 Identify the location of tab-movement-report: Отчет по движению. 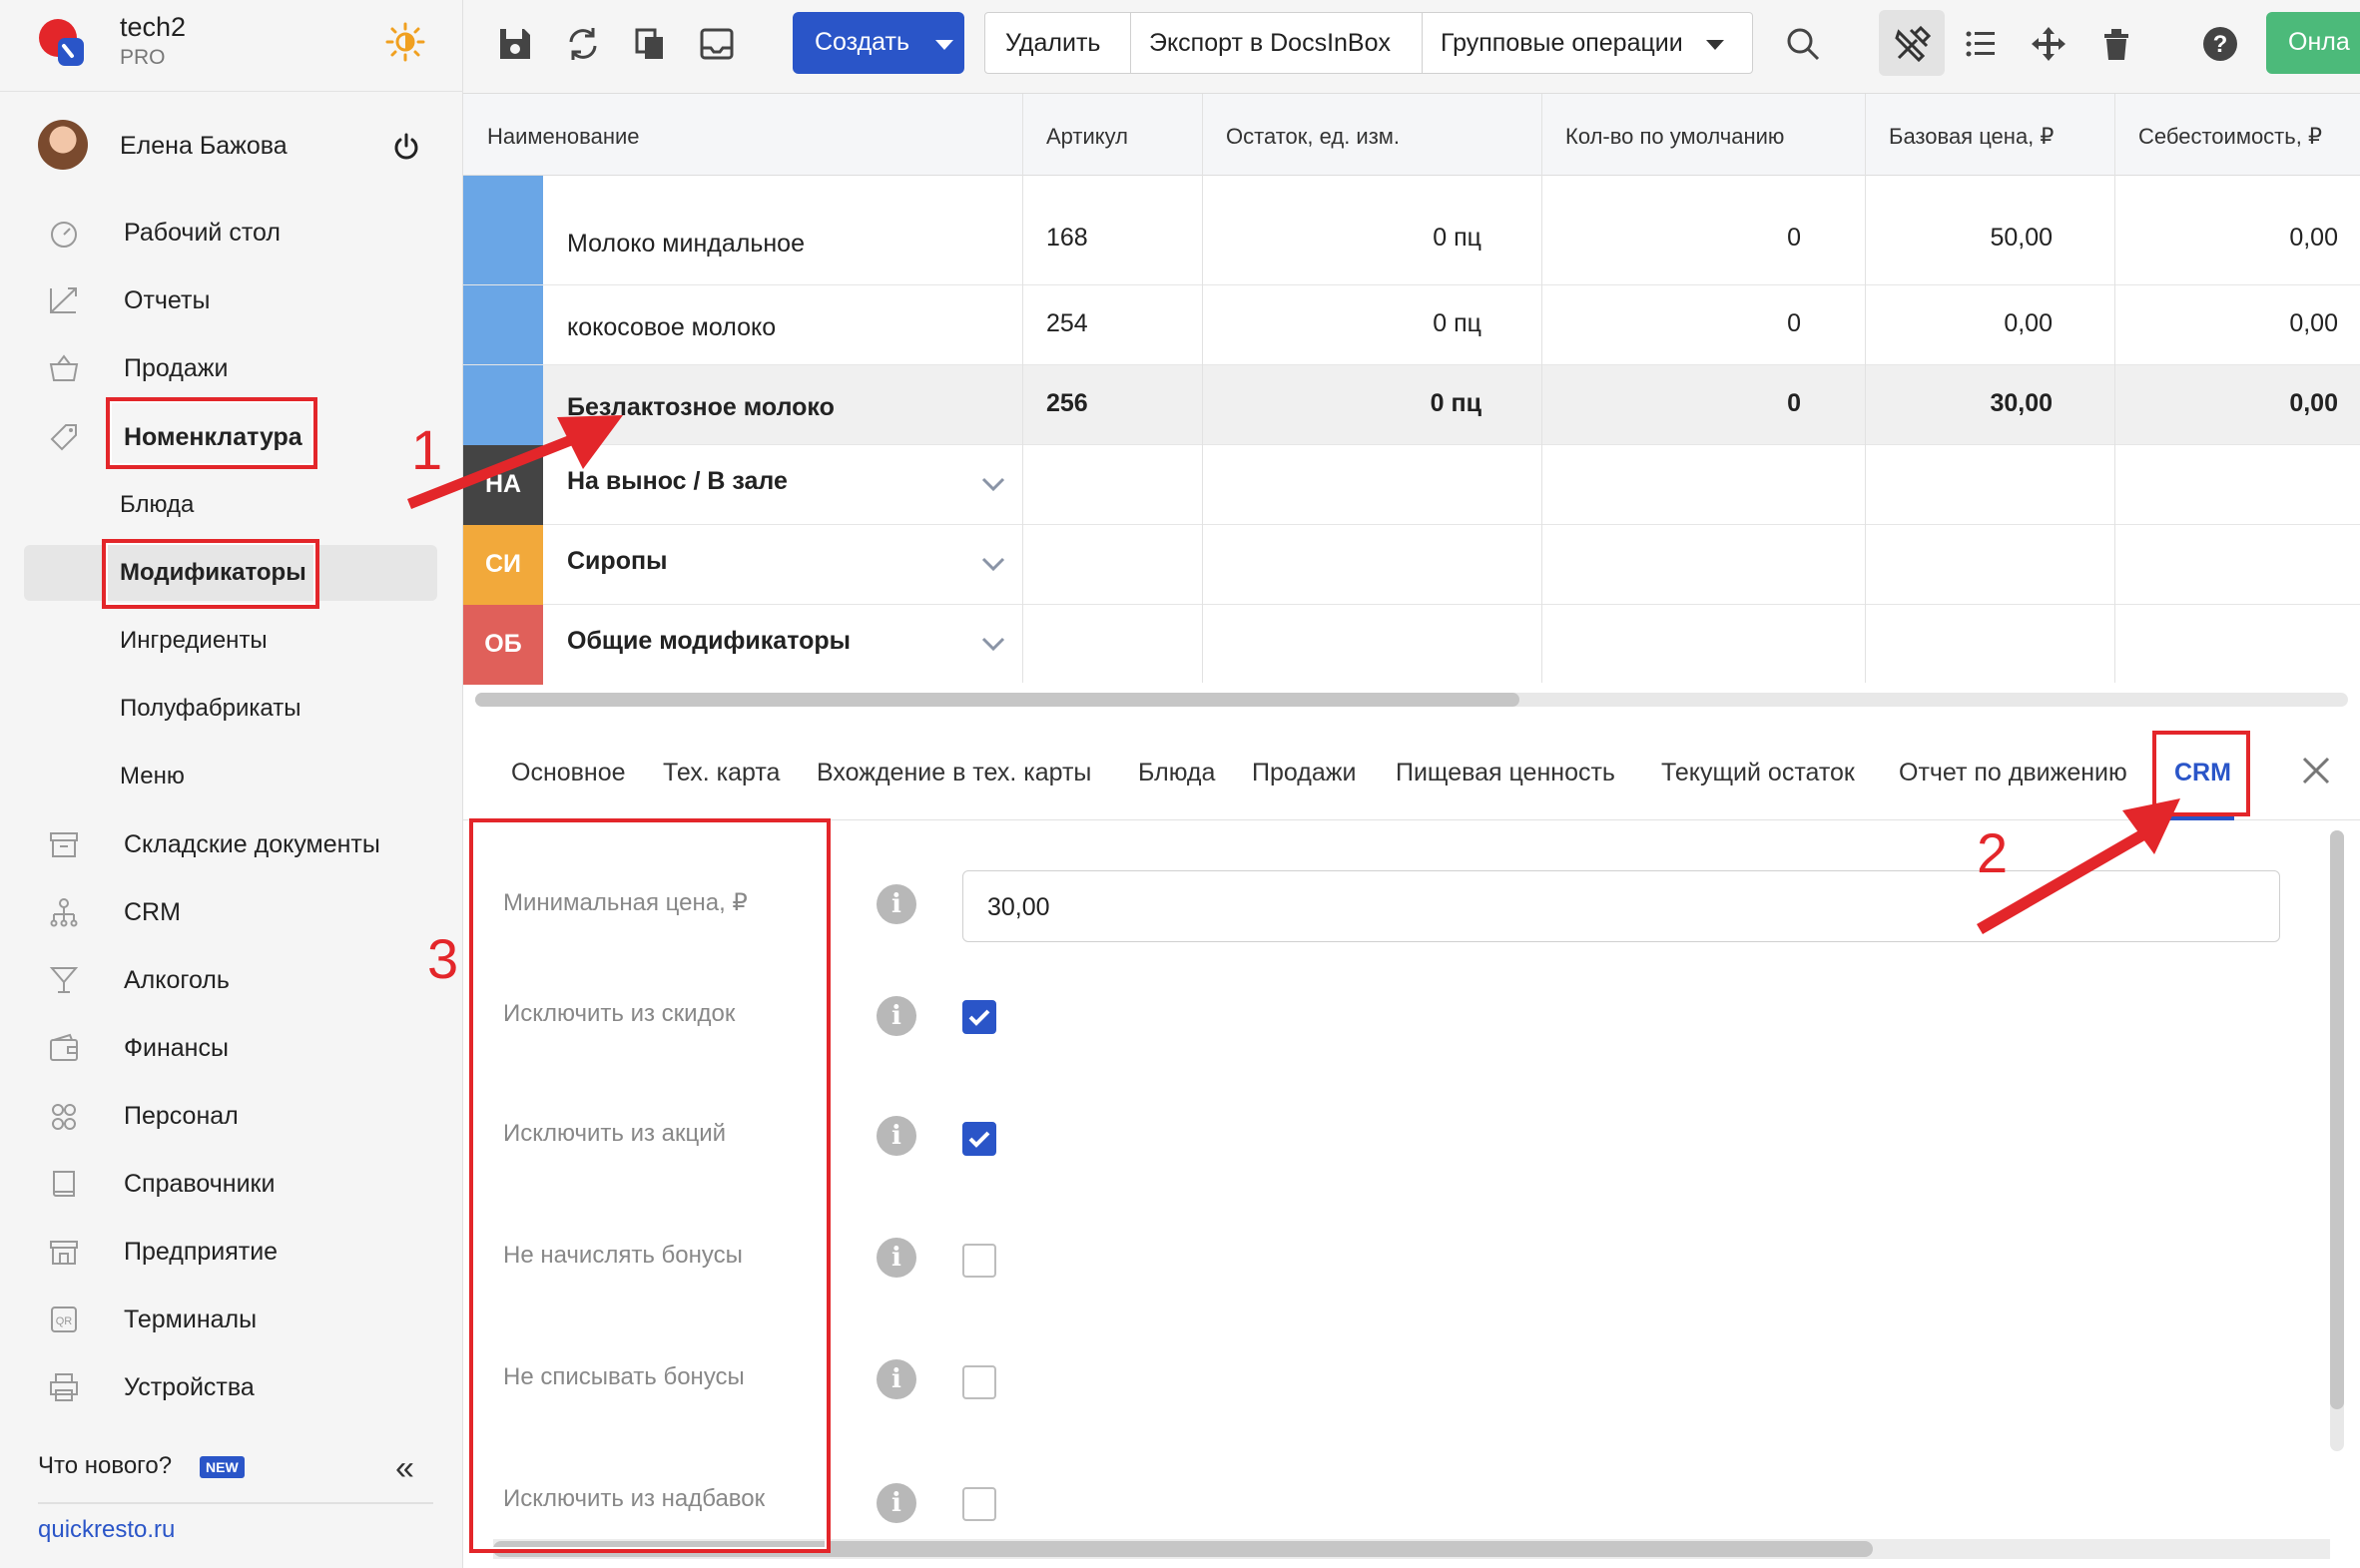
(2013, 773).